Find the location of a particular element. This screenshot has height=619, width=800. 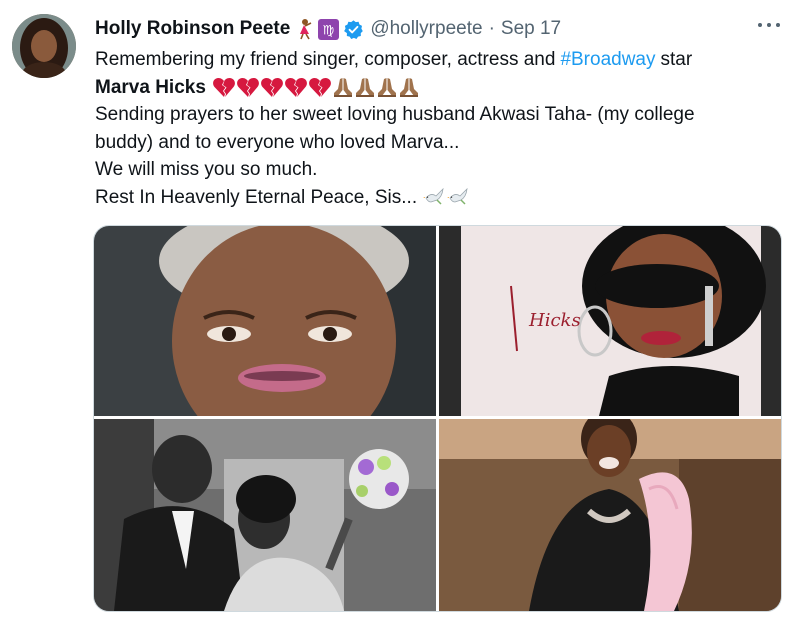

album-title-text: Hicks is located at coordinates (554, 320).